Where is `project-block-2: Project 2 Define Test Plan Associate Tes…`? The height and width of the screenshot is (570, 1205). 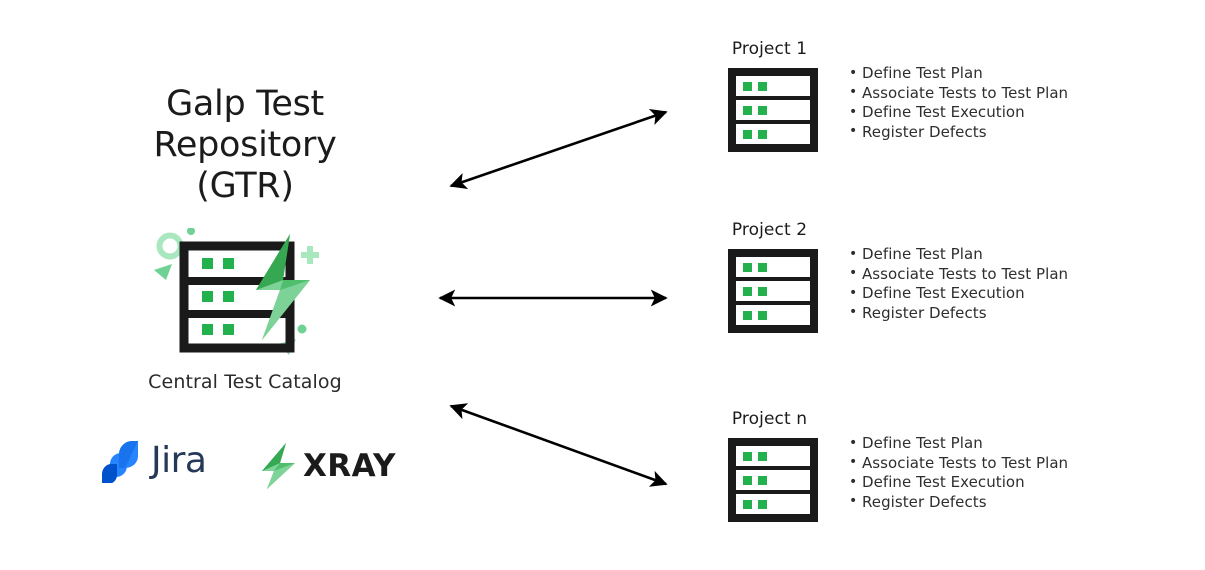 project-block-2: Project 2 Define Test Plan Associate Tes… is located at coordinates (927, 294).